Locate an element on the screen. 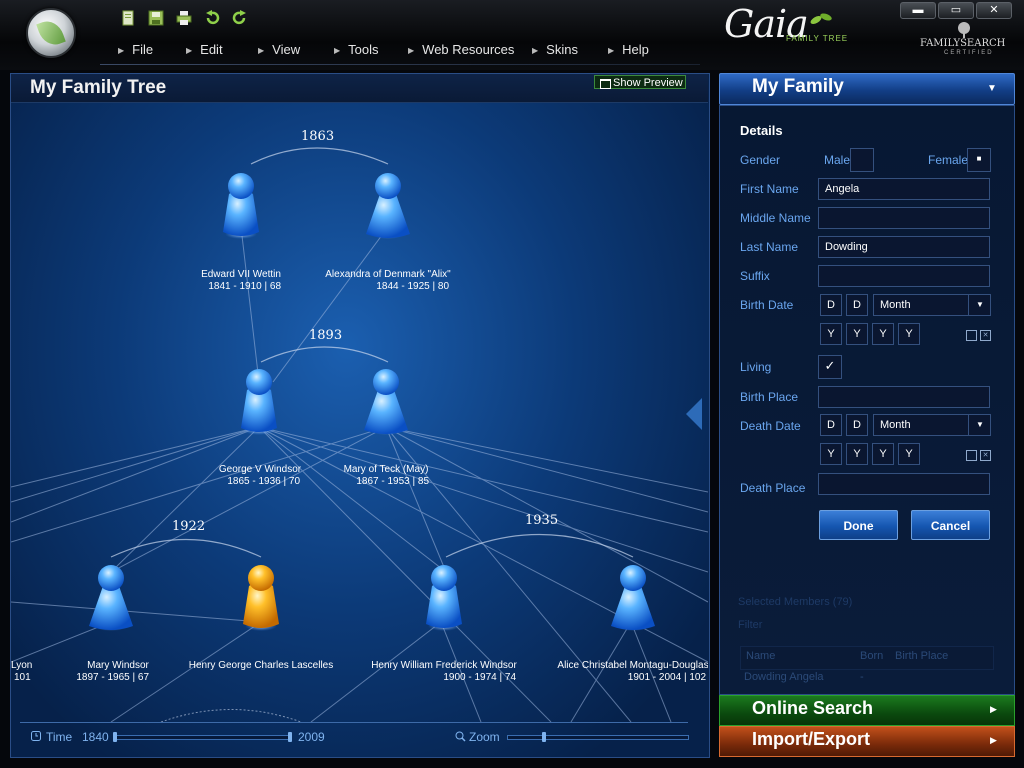 This screenshot has width=1024, height=768. birth-day-1: D is located at coordinates (831, 305).